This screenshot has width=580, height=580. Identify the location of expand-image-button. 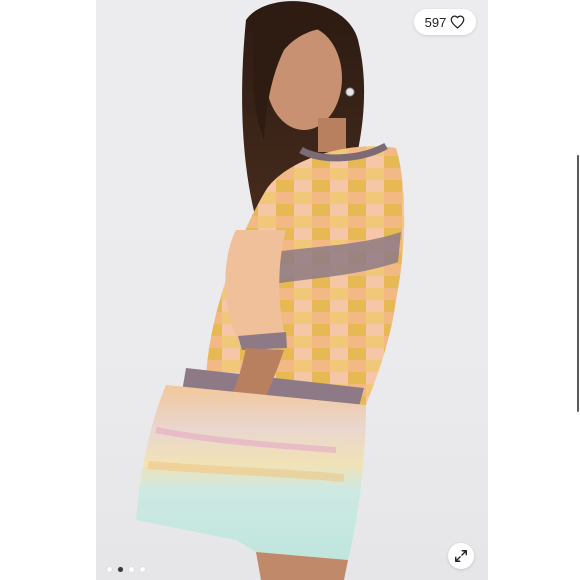
(461, 556).